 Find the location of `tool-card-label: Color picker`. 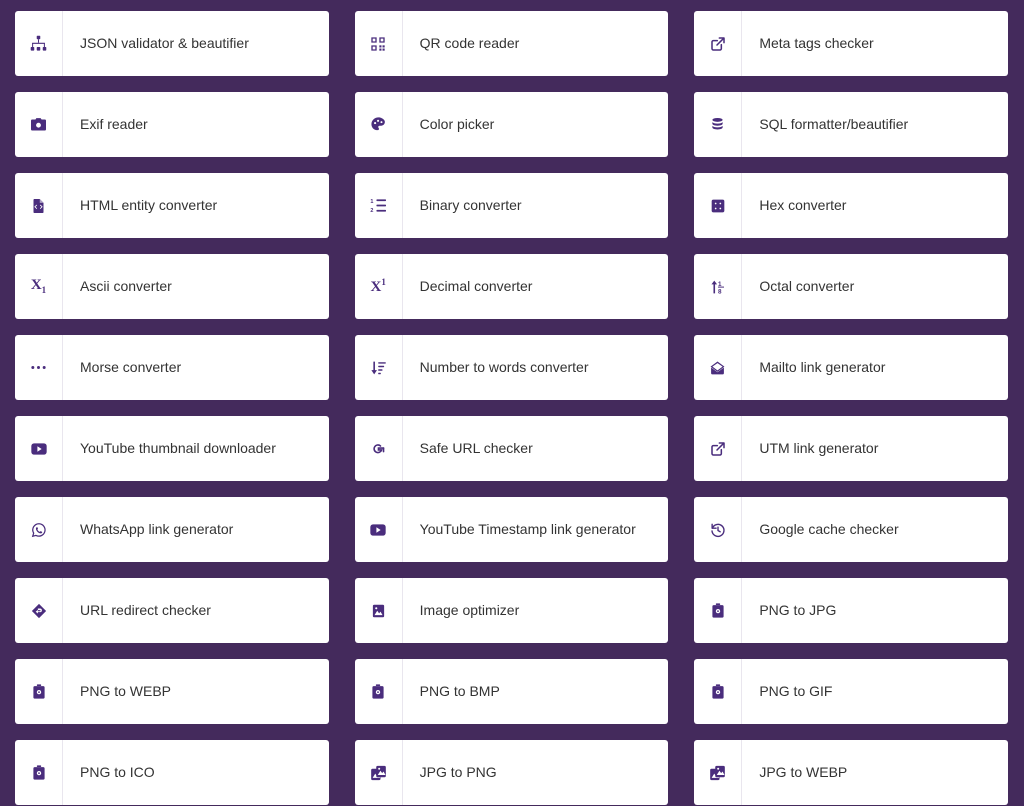

tool-card-label: Color picker is located at coordinates (457, 124).